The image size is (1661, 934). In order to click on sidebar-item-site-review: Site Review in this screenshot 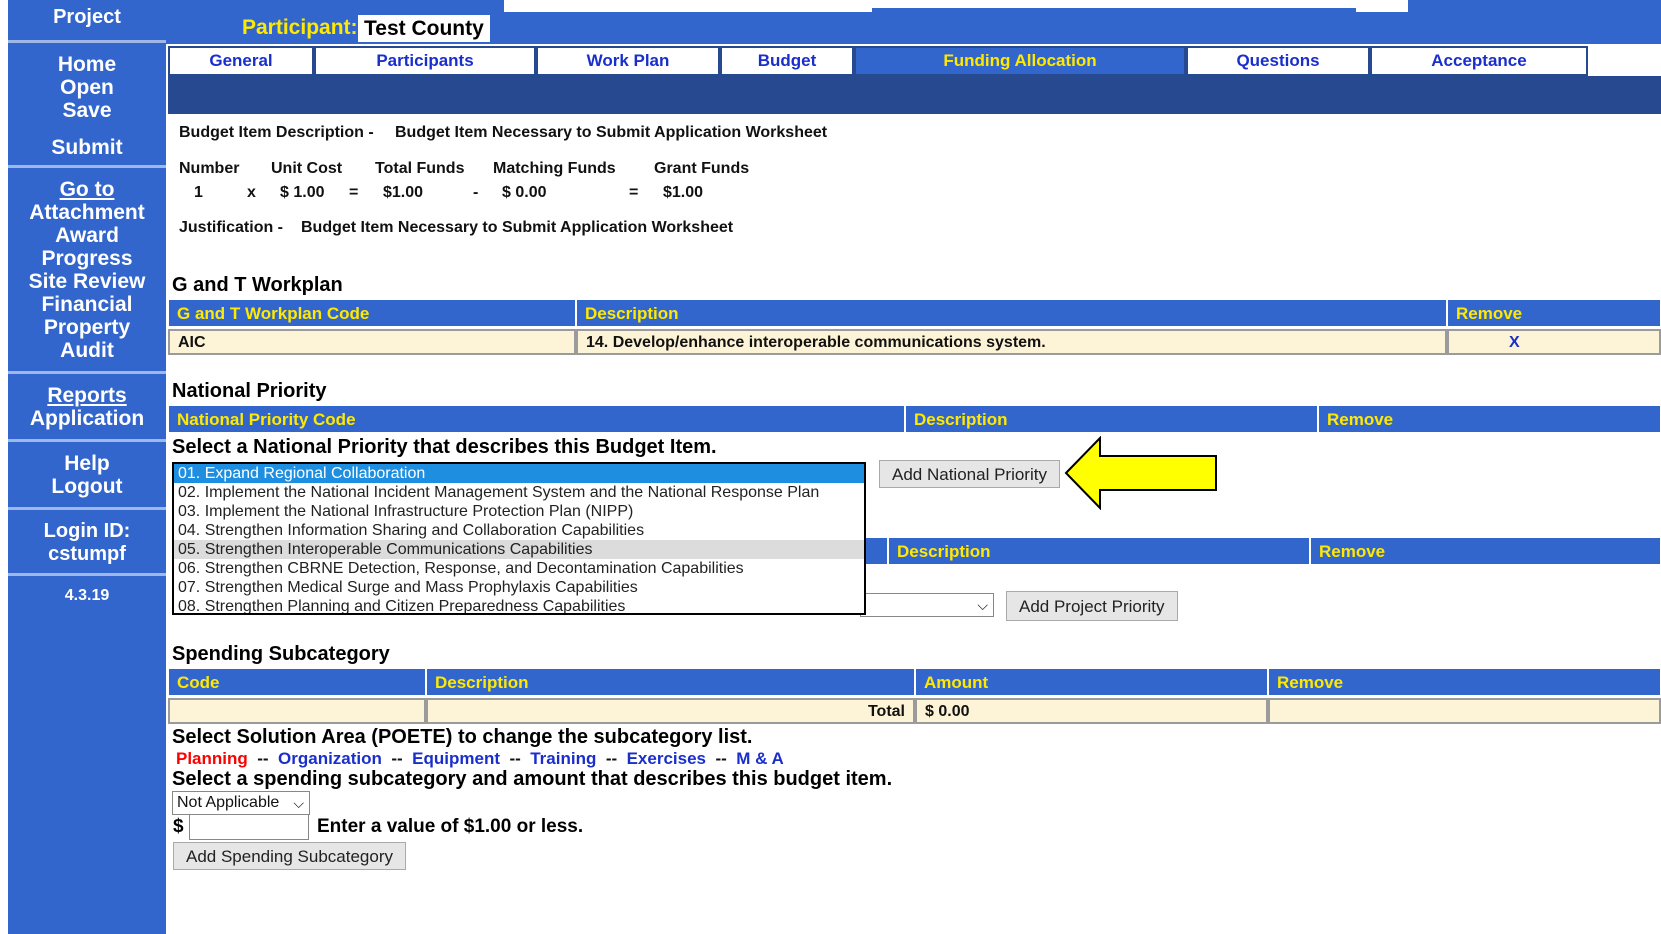, I will do `click(87, 281)`.